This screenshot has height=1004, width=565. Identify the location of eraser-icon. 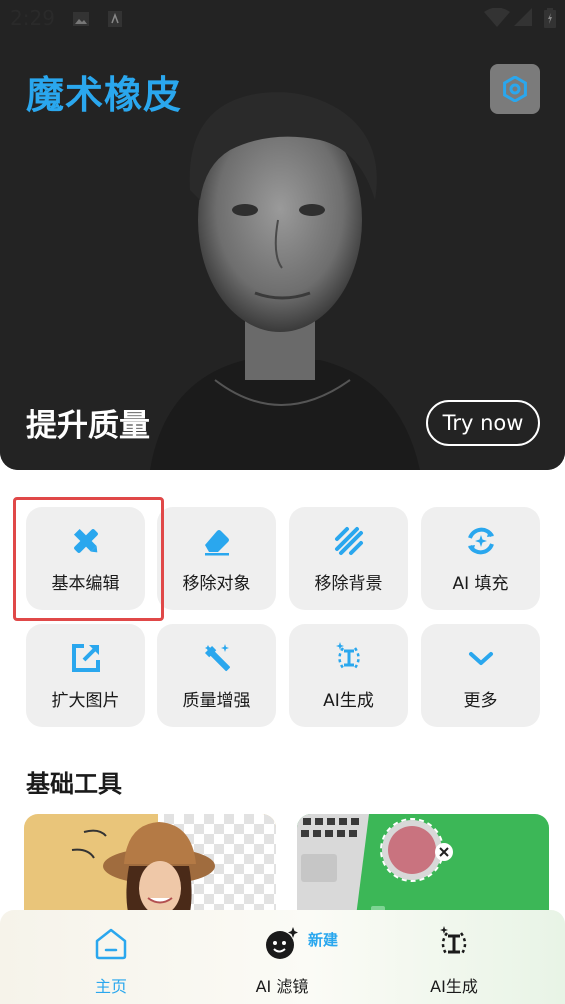
(216, 543).